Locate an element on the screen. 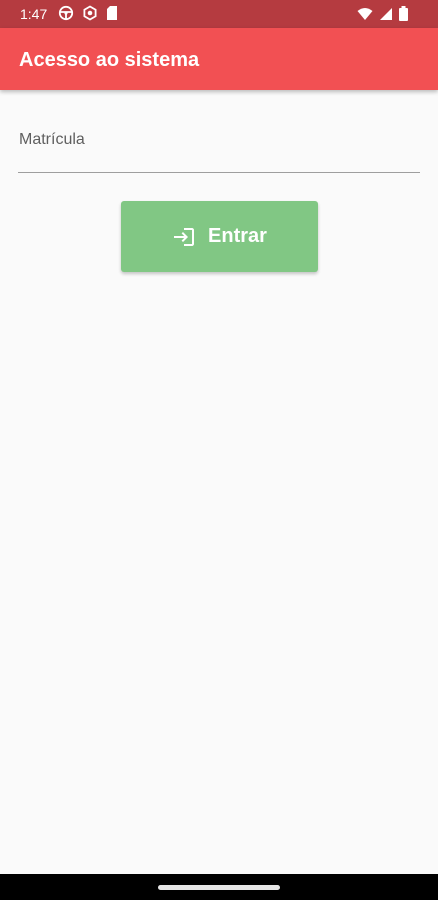  battery-icon is located at coordinates (403, 13).